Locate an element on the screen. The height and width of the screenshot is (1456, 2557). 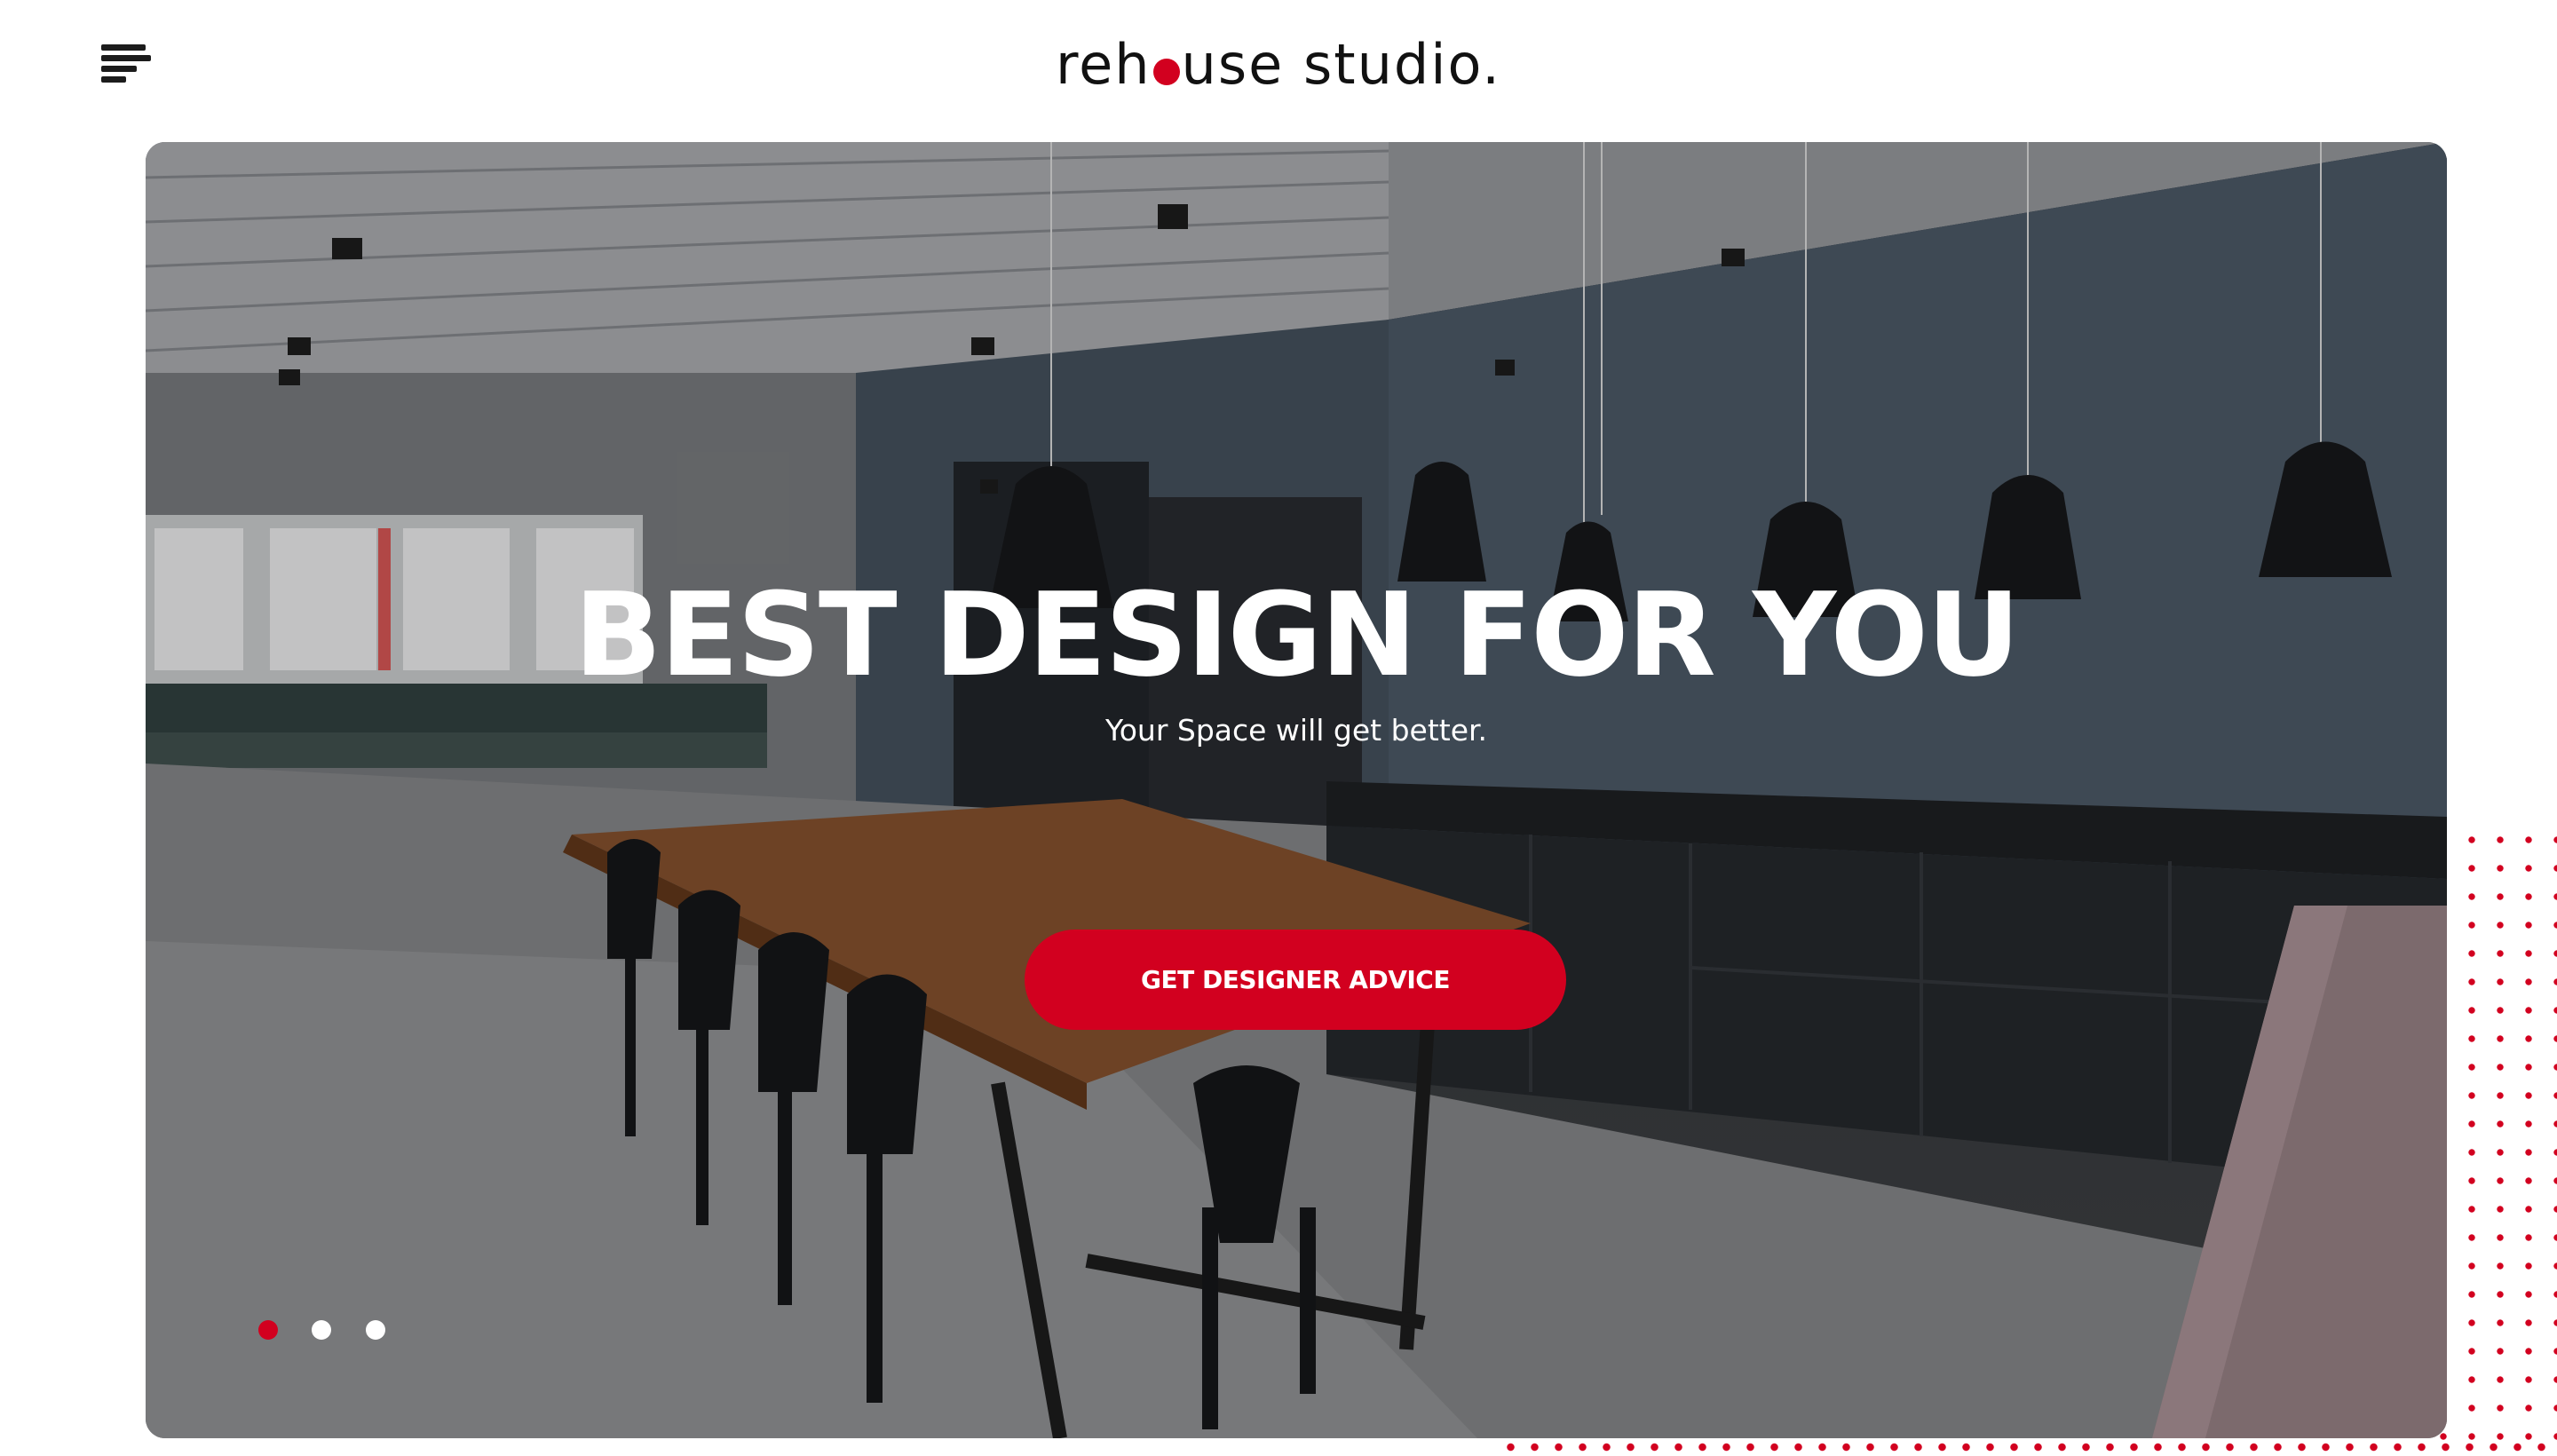
logo: reh use studio. is located at coordinates (1278, 65).